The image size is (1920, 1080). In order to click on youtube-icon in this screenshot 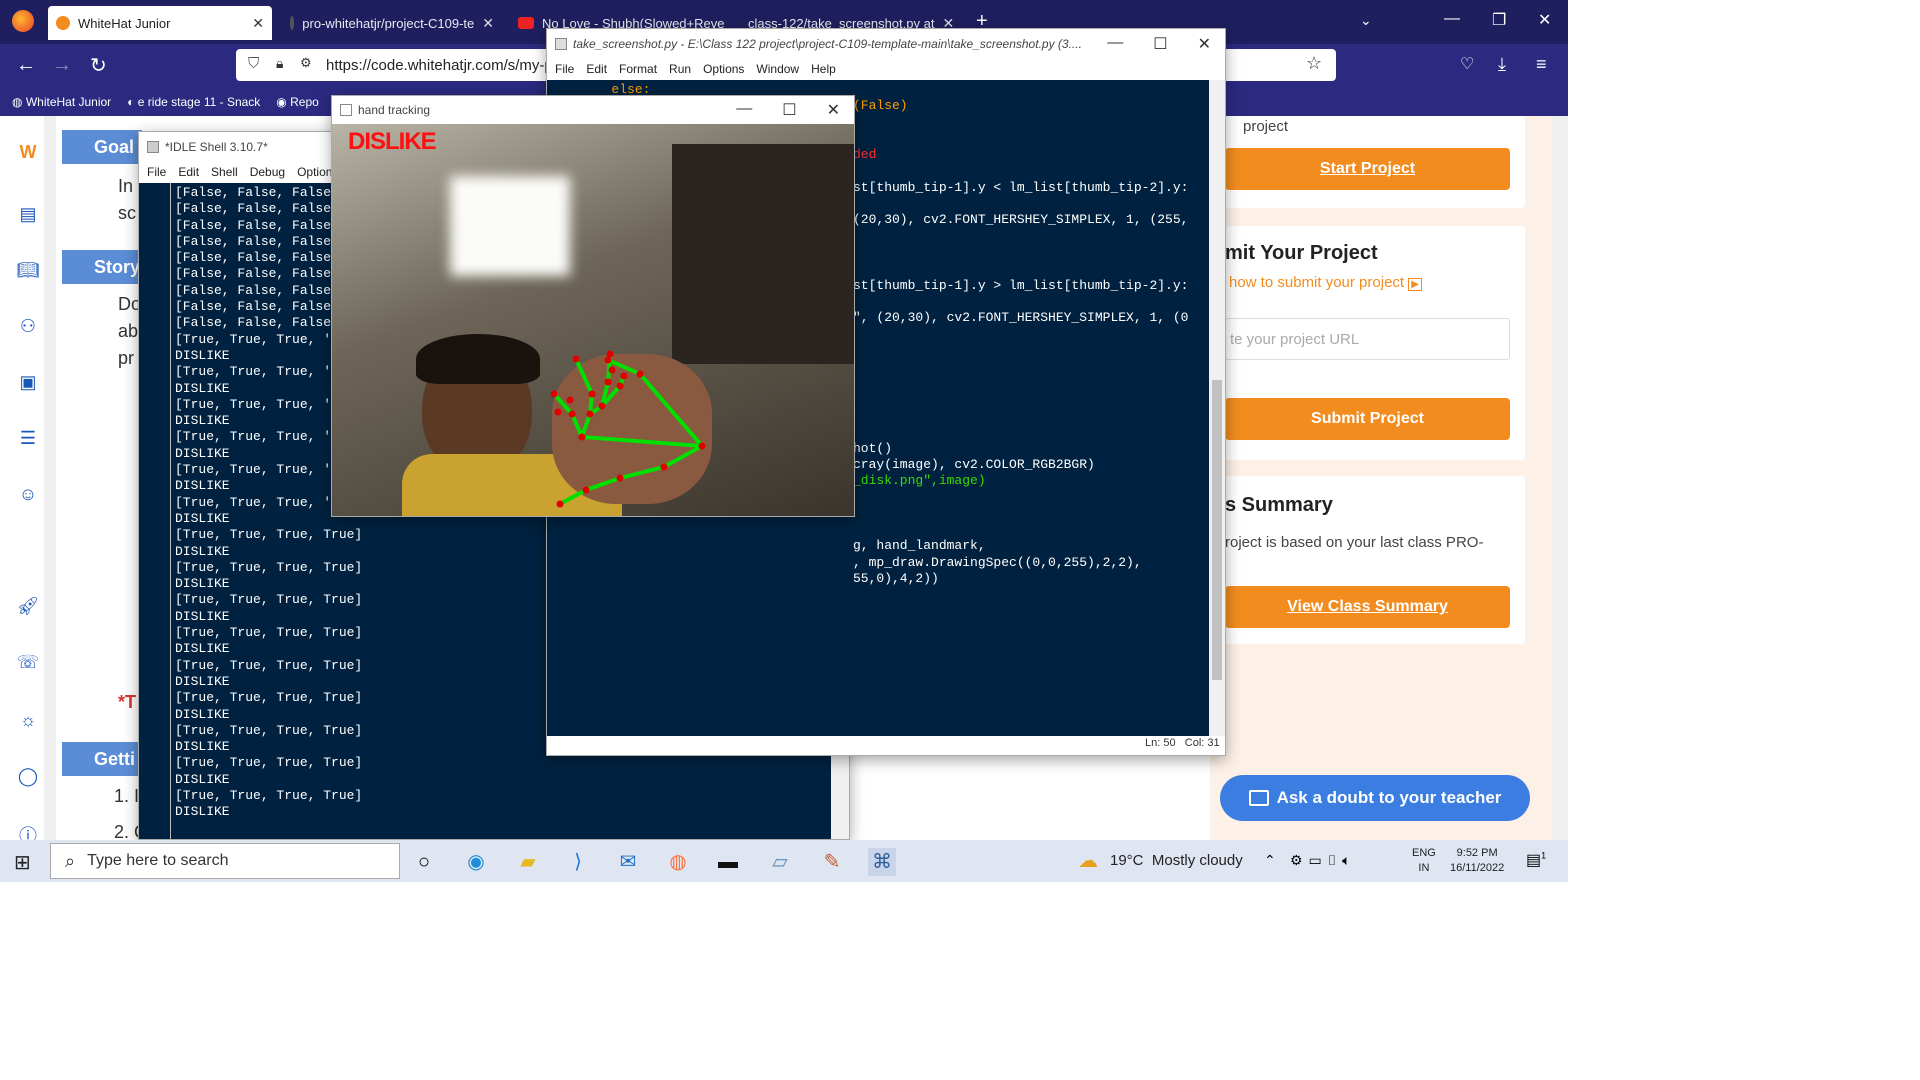, I will do `click(526, 23)`.